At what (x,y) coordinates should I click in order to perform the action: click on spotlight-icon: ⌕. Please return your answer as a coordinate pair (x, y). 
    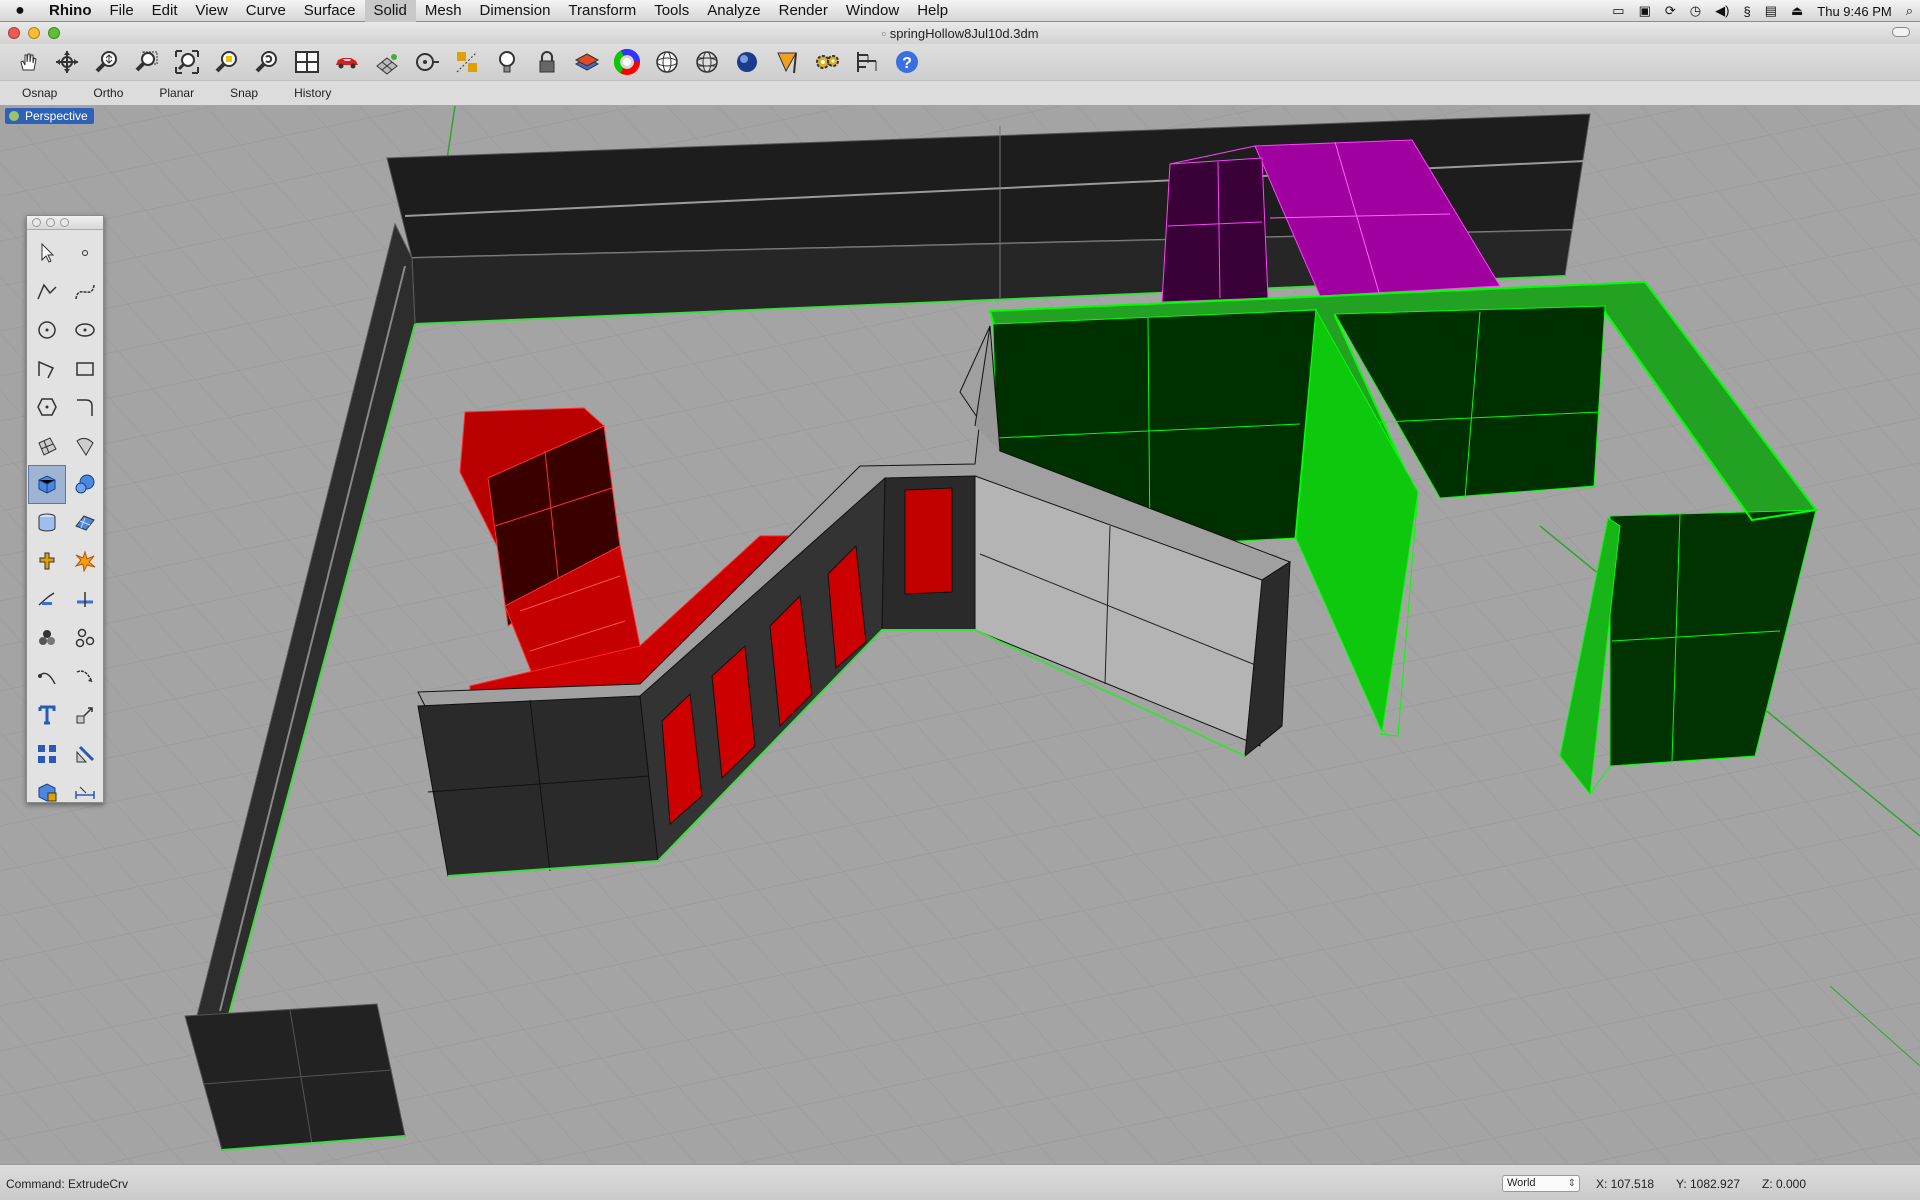
    Looking at the image, I should click on (1909, 11).